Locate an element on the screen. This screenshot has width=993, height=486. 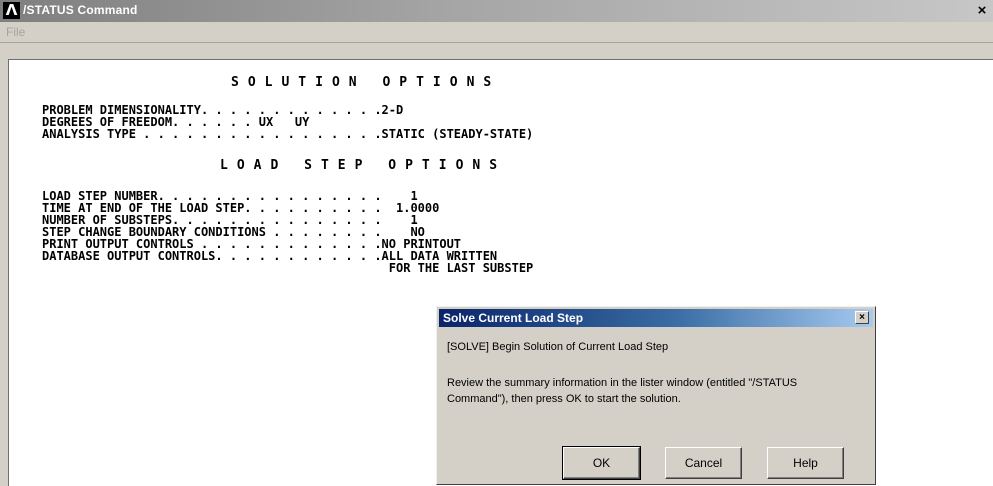
menu-file: File is located at coordinates (15, 32).